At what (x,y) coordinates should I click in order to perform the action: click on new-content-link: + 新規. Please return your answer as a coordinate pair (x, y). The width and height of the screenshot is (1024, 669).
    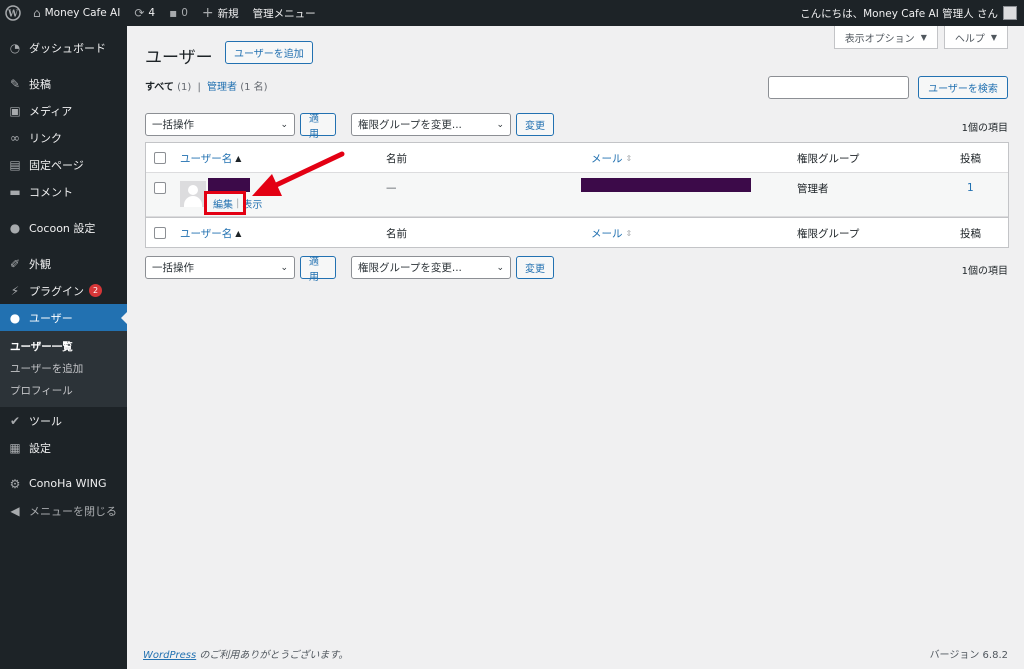
    Looking at the image, I should click on (220, 13).